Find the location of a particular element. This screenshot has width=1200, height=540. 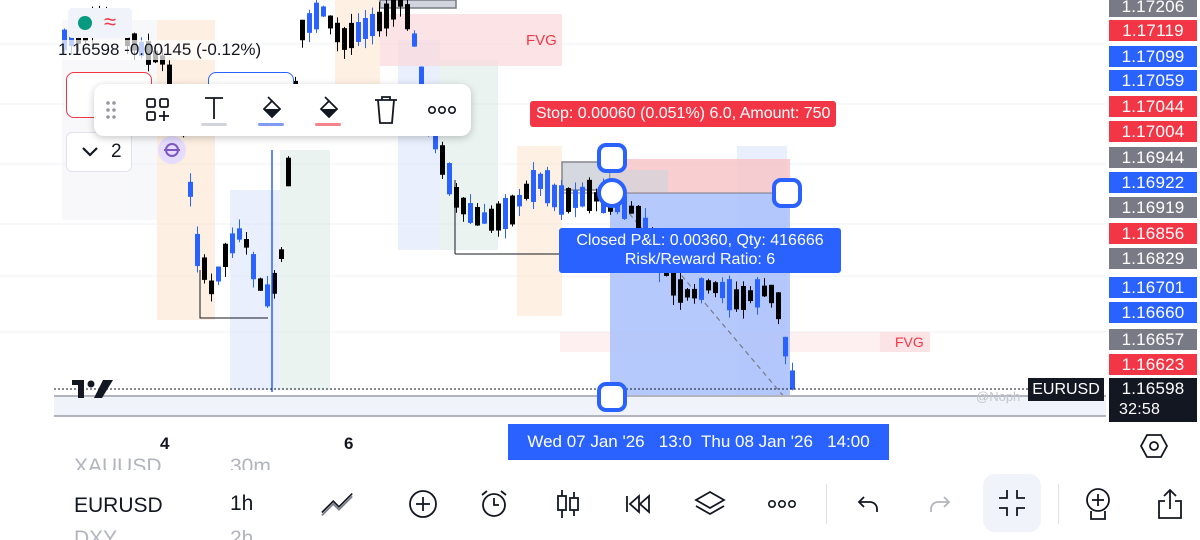

drawing-toolbar is located at coordinates (282, 110).